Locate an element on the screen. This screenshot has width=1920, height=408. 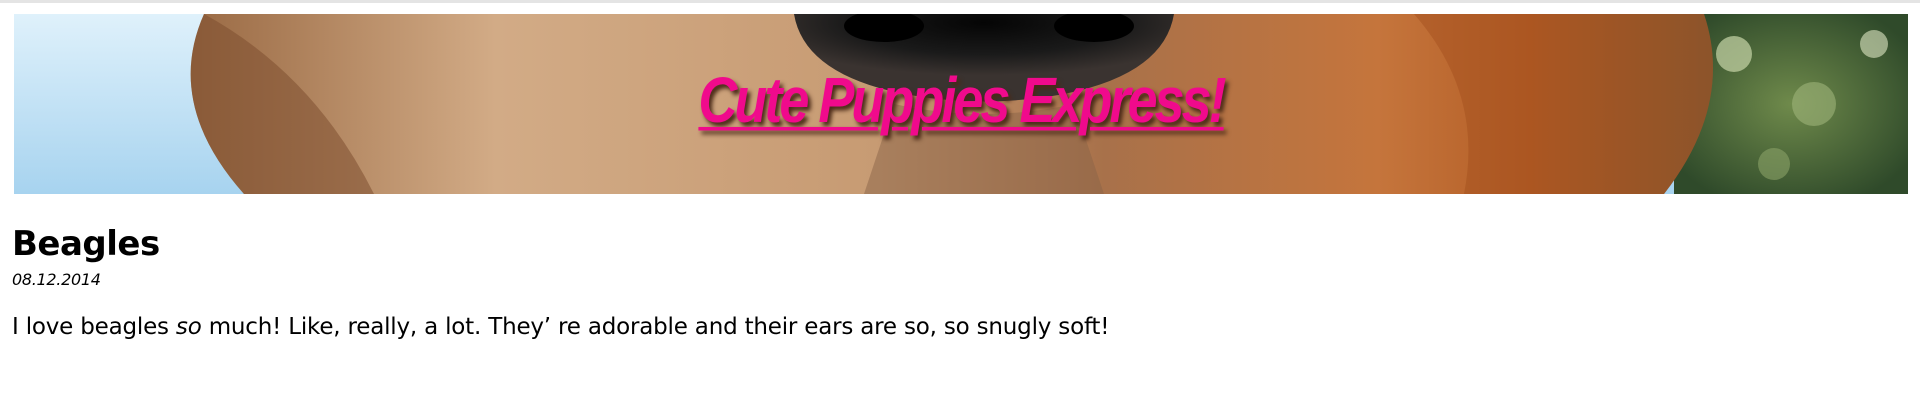
site-title-link: Cute Puppies Express! is located at coordinates (962, 101).